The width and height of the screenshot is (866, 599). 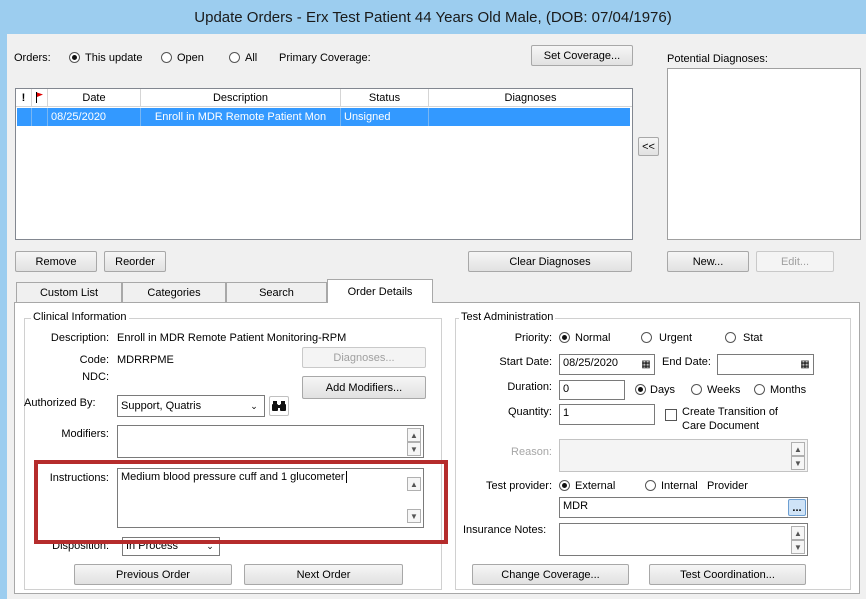 I want to click on instructions-highlight-box, so click(x=241, y=502).